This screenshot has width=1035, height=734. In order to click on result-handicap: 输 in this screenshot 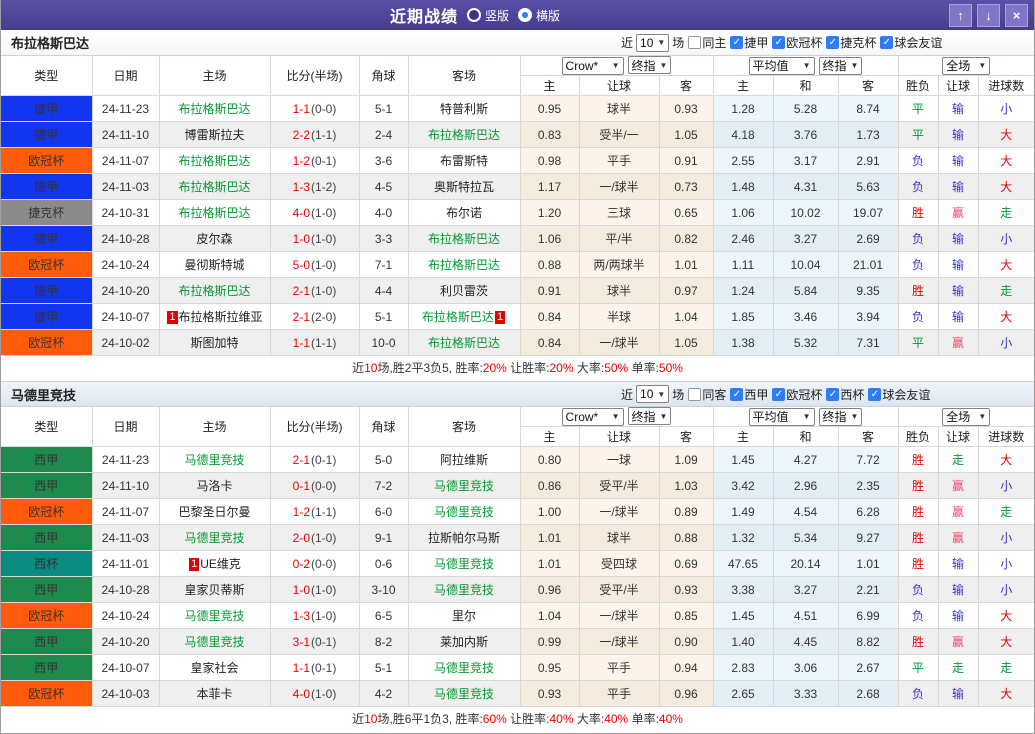, I will do `click(958, 290)`.